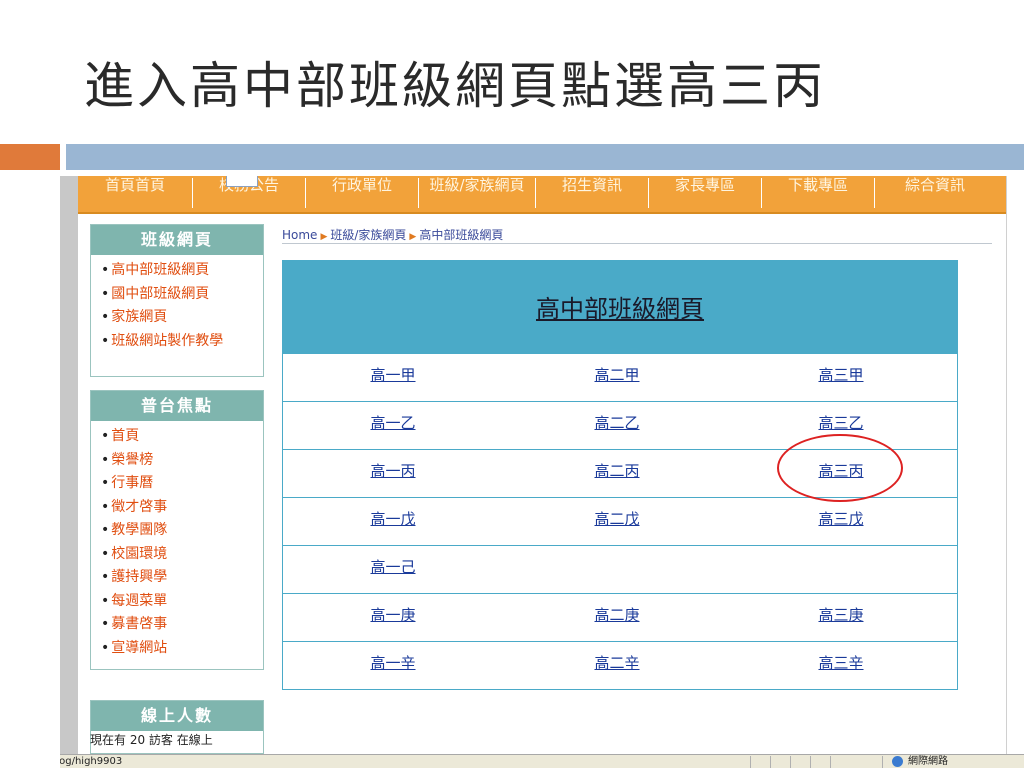  I want to click on online-visitor-count: 現在有 20 訪客 在線上, so click(151, 740).